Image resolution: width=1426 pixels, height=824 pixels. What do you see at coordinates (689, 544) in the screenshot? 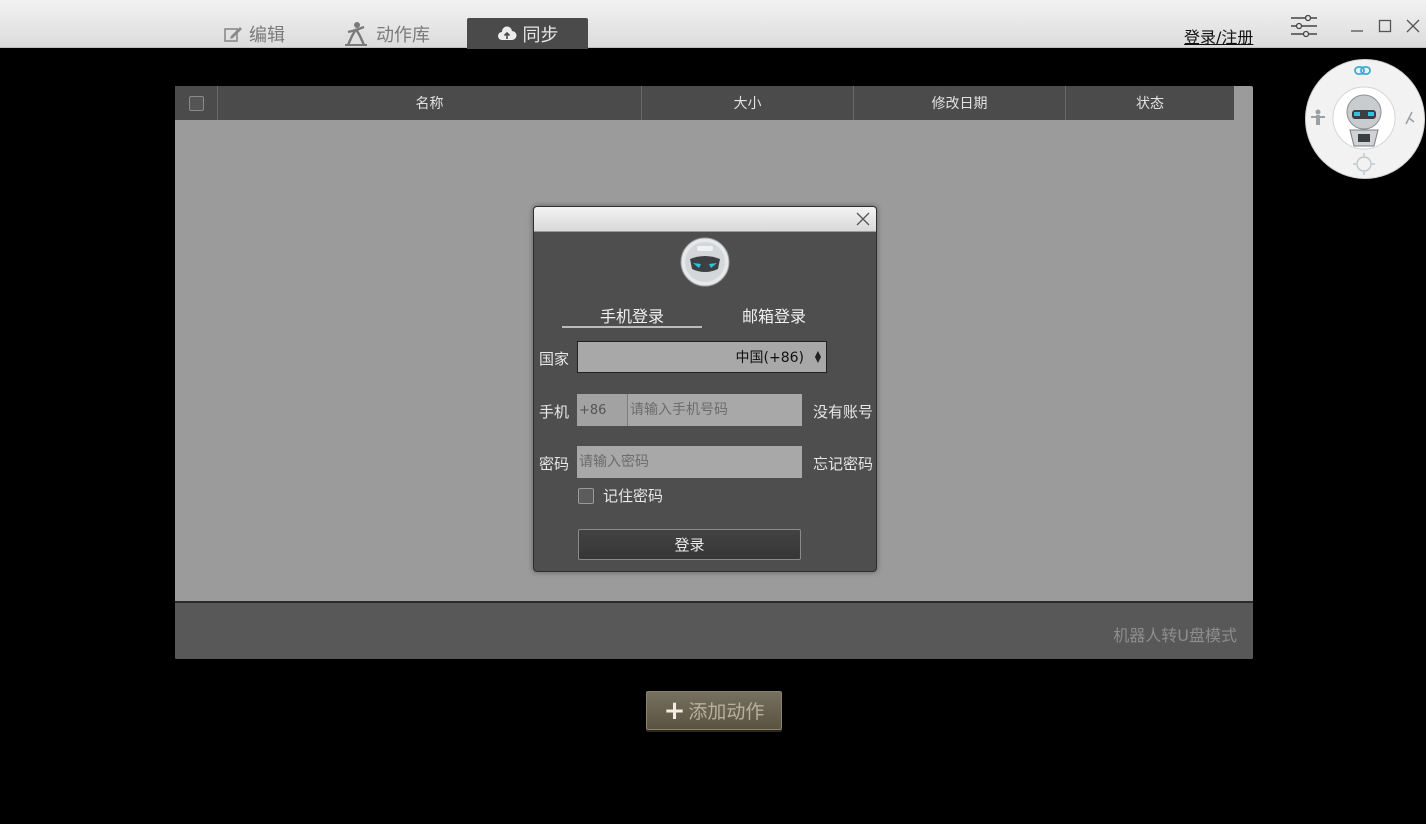
I see `login-button: 登录` at bounding box center [689, 544].